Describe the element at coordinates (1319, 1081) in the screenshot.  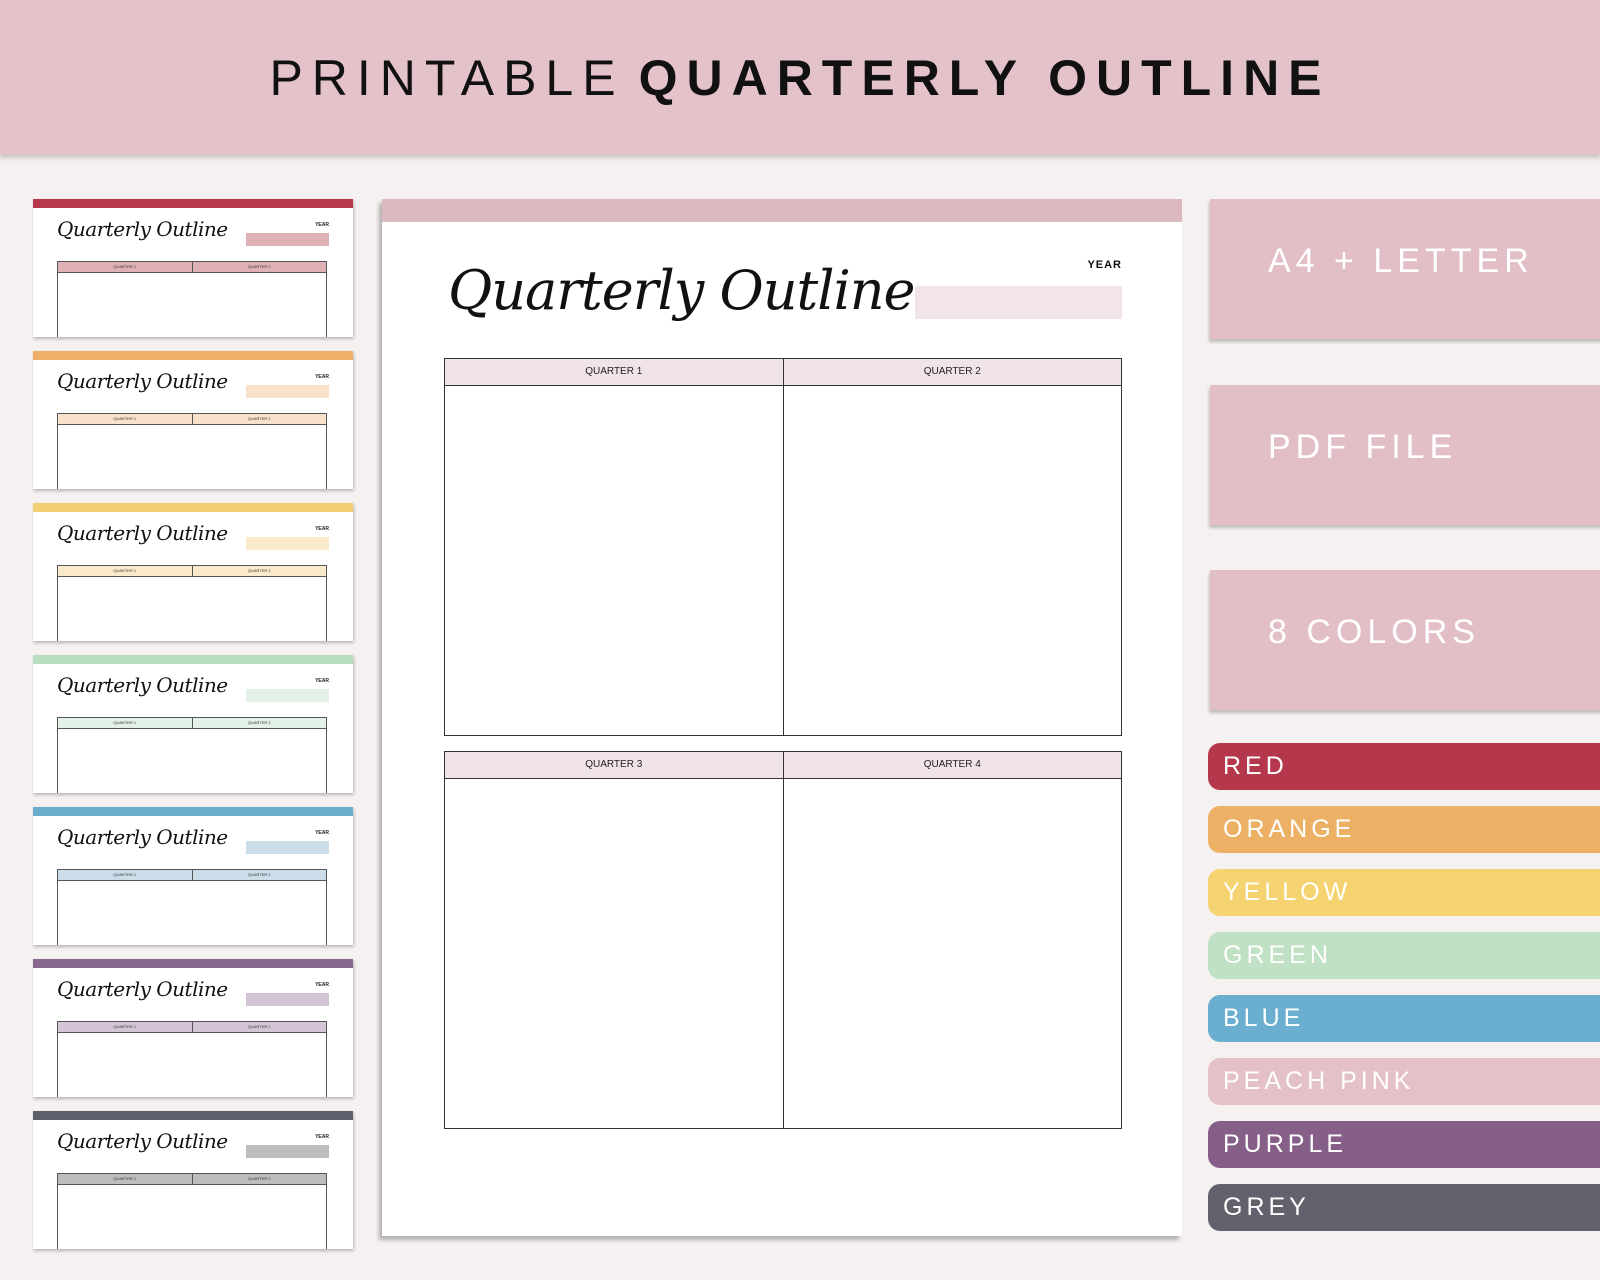
I see `color-label: PEACH PINK` at that location.